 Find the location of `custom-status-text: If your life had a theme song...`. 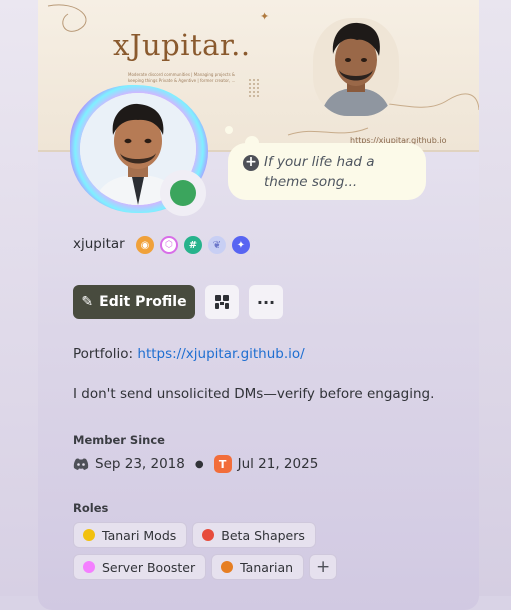

custom-status-text: If your life had a theme song... is located at coordinates (339, 172).